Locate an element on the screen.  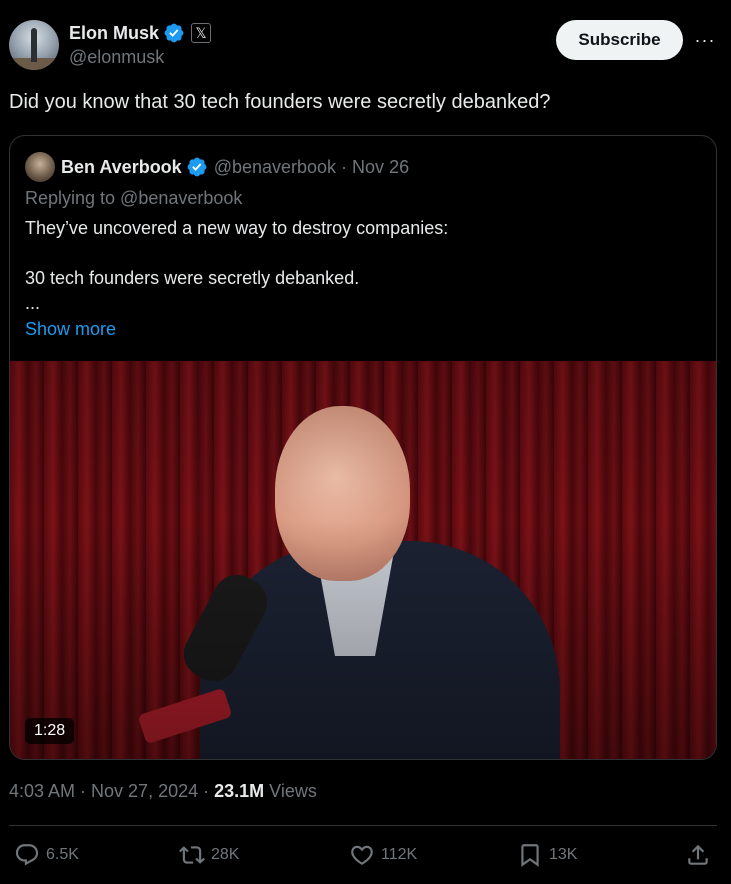
avatar-rocket is located at coordinates (34, 45).